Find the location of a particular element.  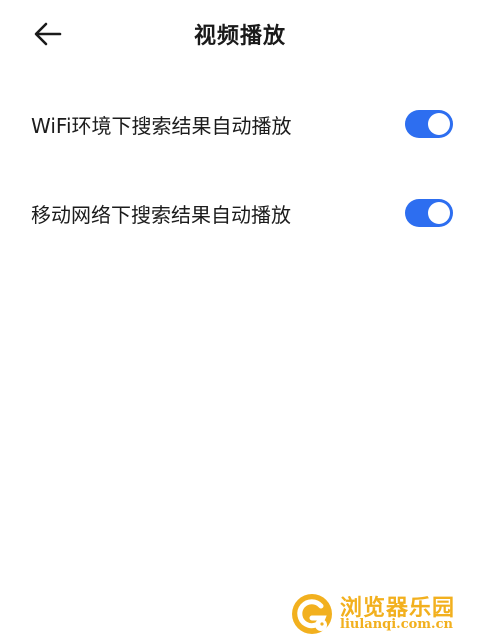

header: 视频播放 is located at coordinates (240, 34).